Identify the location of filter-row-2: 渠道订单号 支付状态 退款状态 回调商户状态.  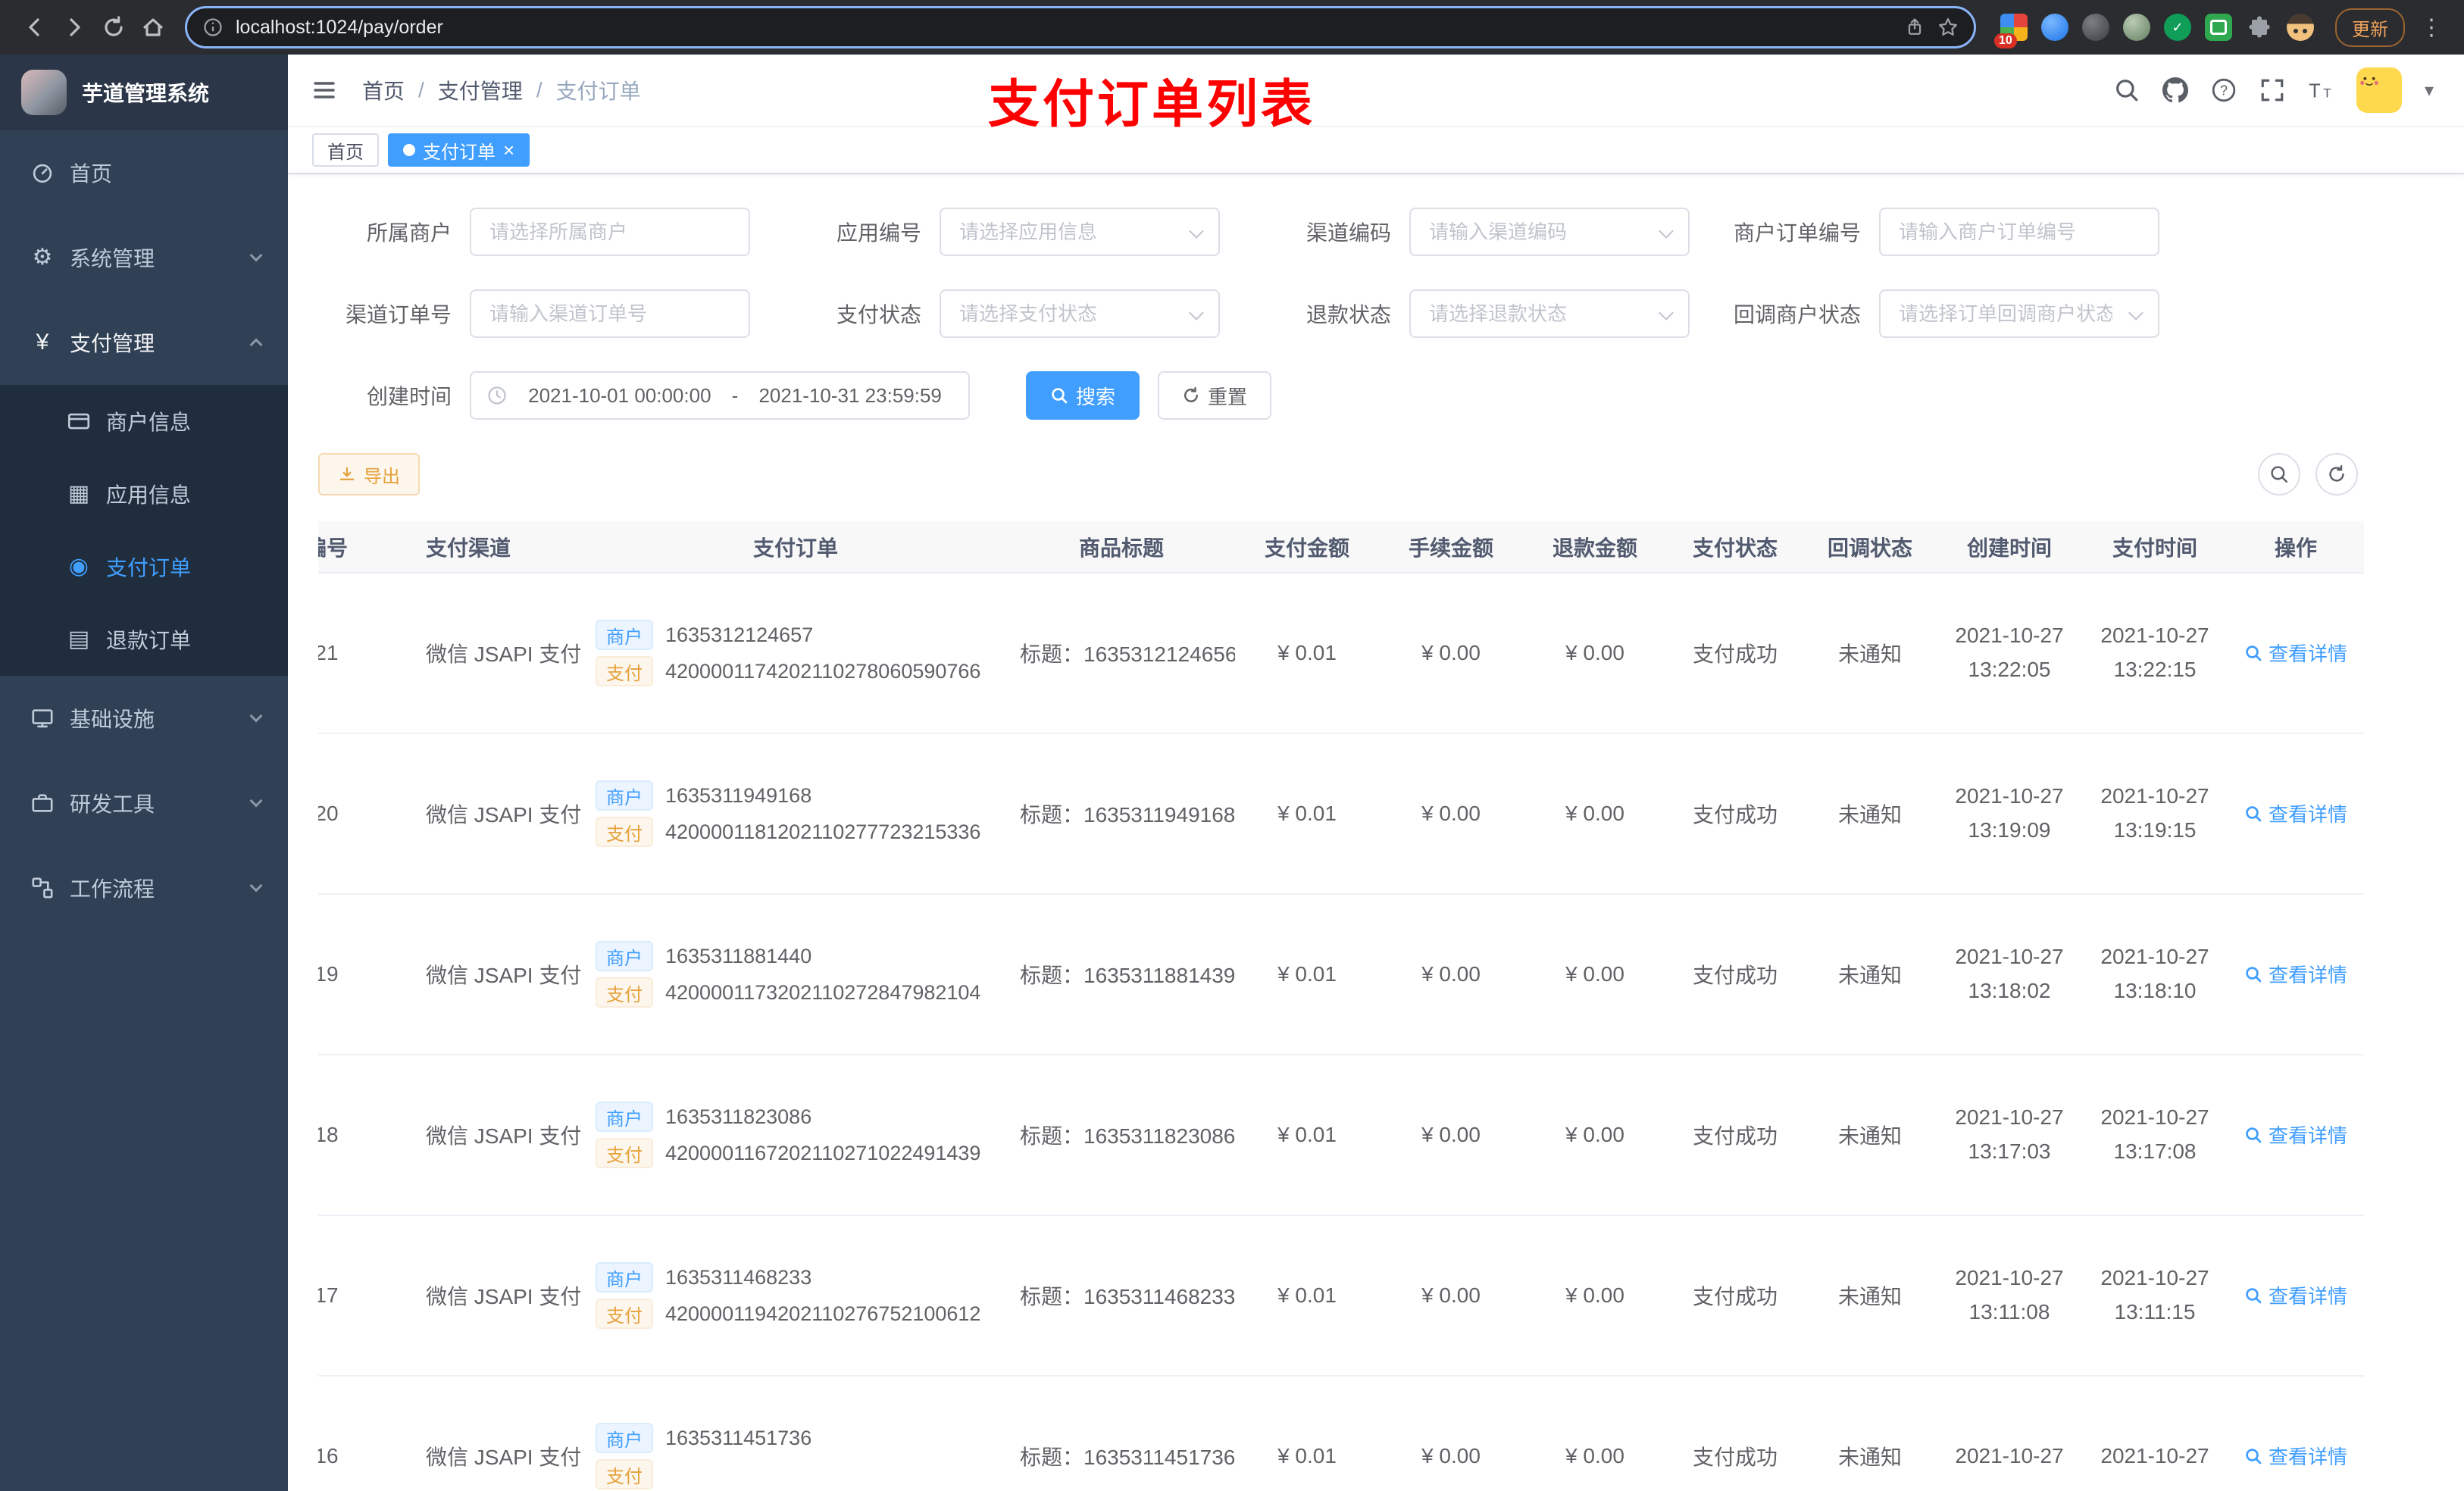
(1376, 313).